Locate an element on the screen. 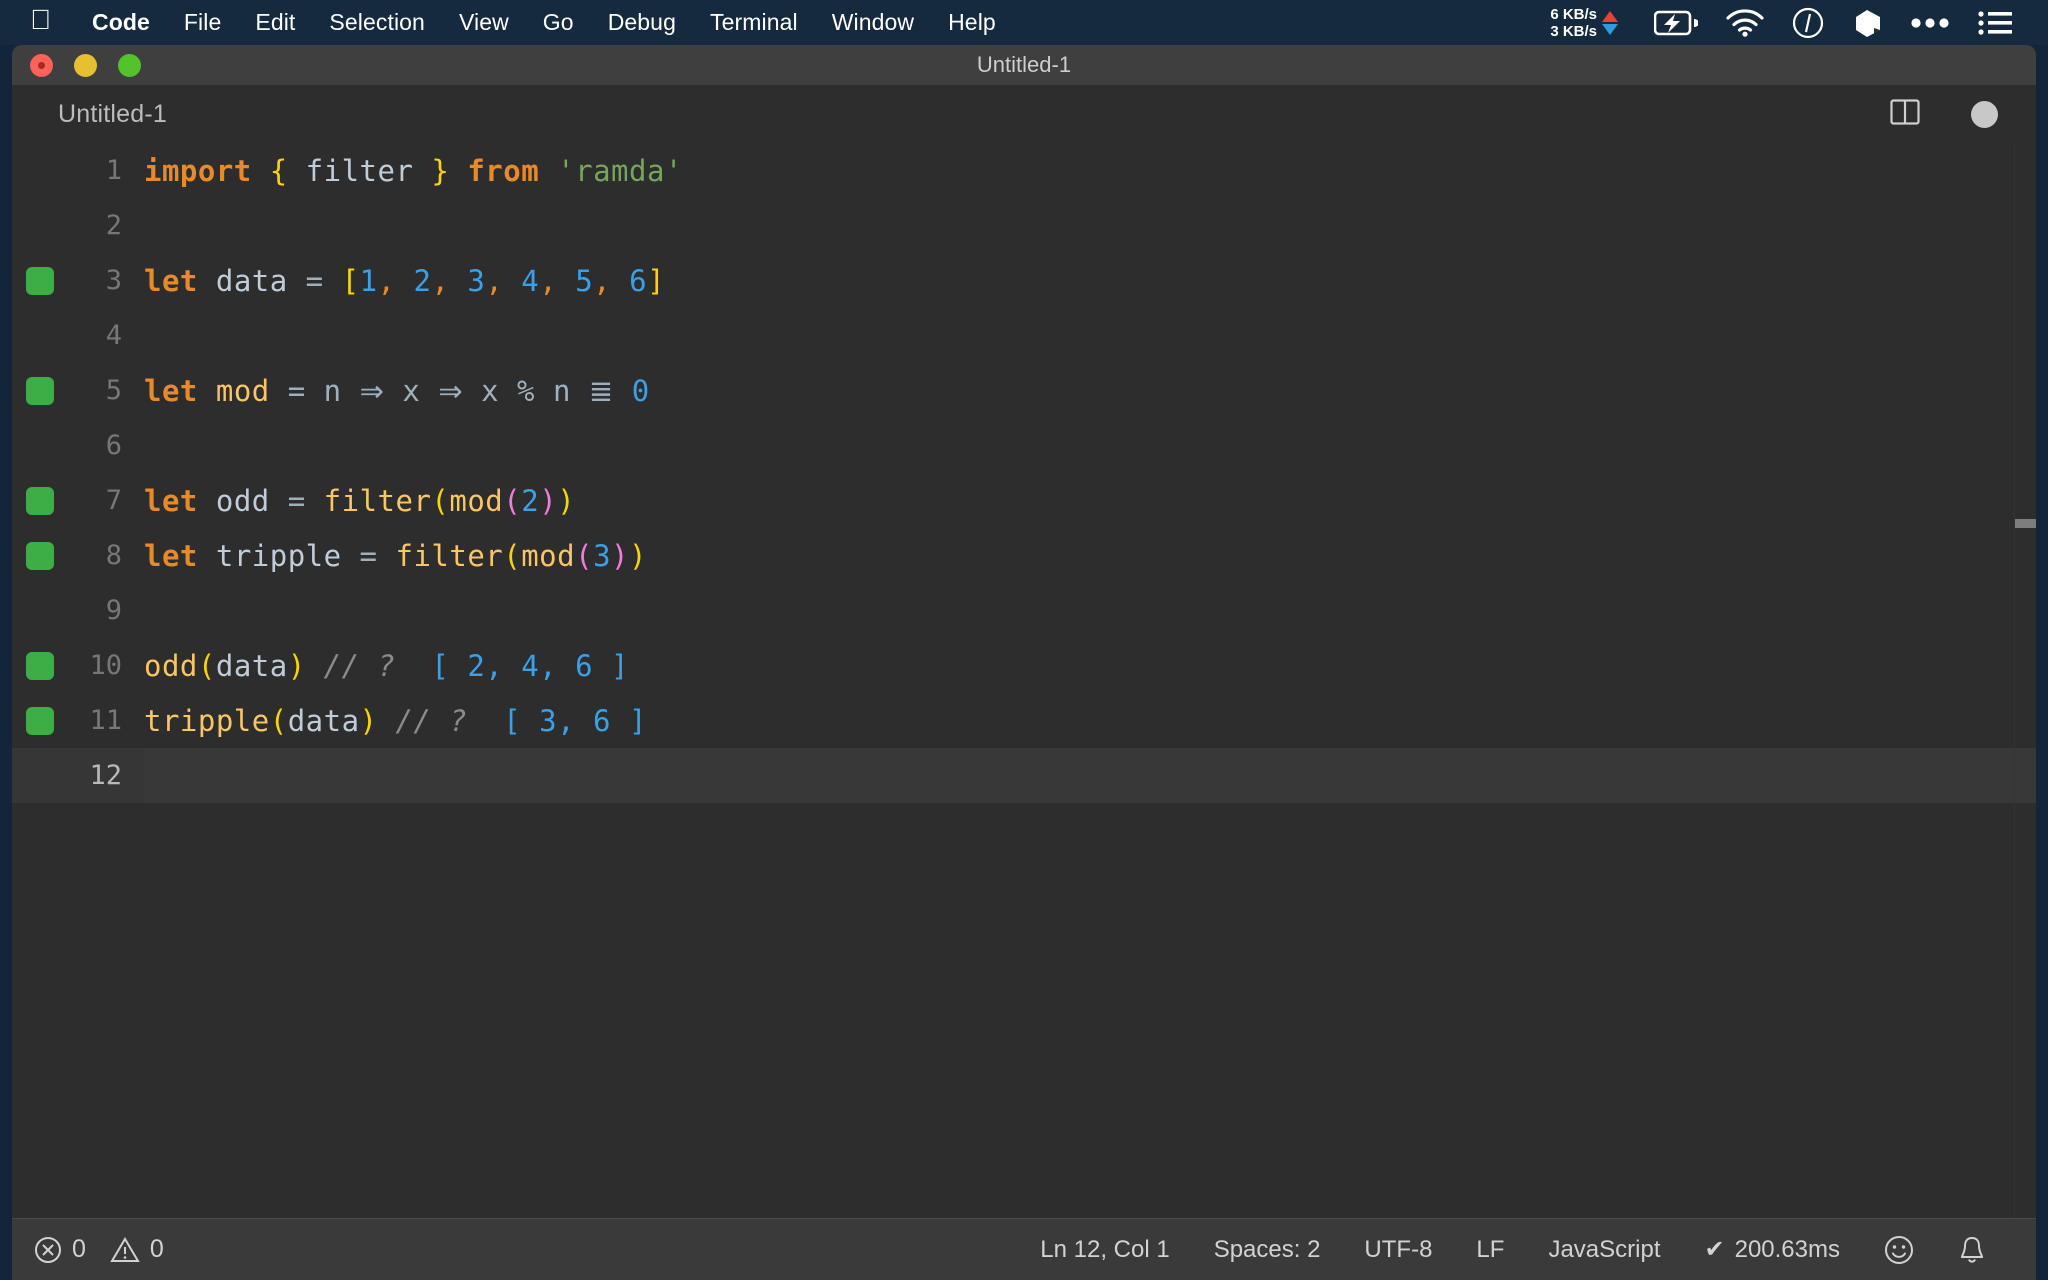 Image resolution: width=2048 pixels, height=1280 pixels. problems-indicator: 0 0 is located at coordinates (110, 1249).